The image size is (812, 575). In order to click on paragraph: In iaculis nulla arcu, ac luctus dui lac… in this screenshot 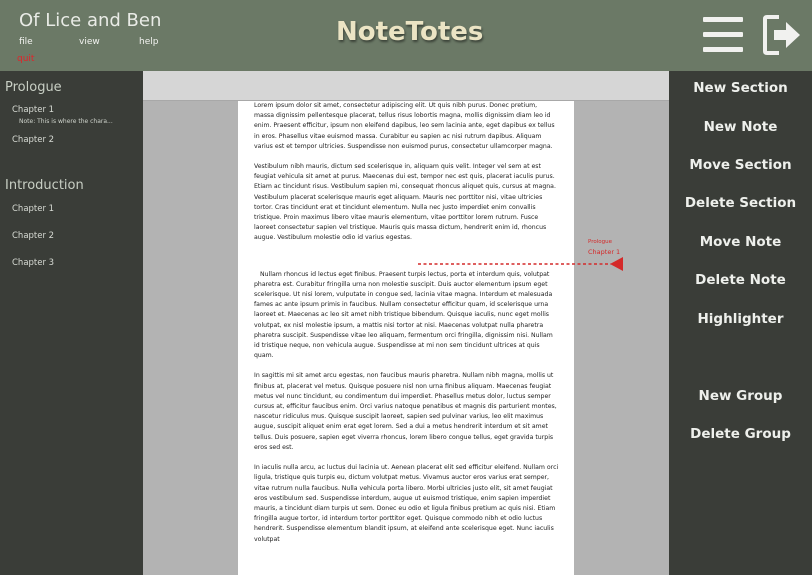, I will do `click(406, 504)`.